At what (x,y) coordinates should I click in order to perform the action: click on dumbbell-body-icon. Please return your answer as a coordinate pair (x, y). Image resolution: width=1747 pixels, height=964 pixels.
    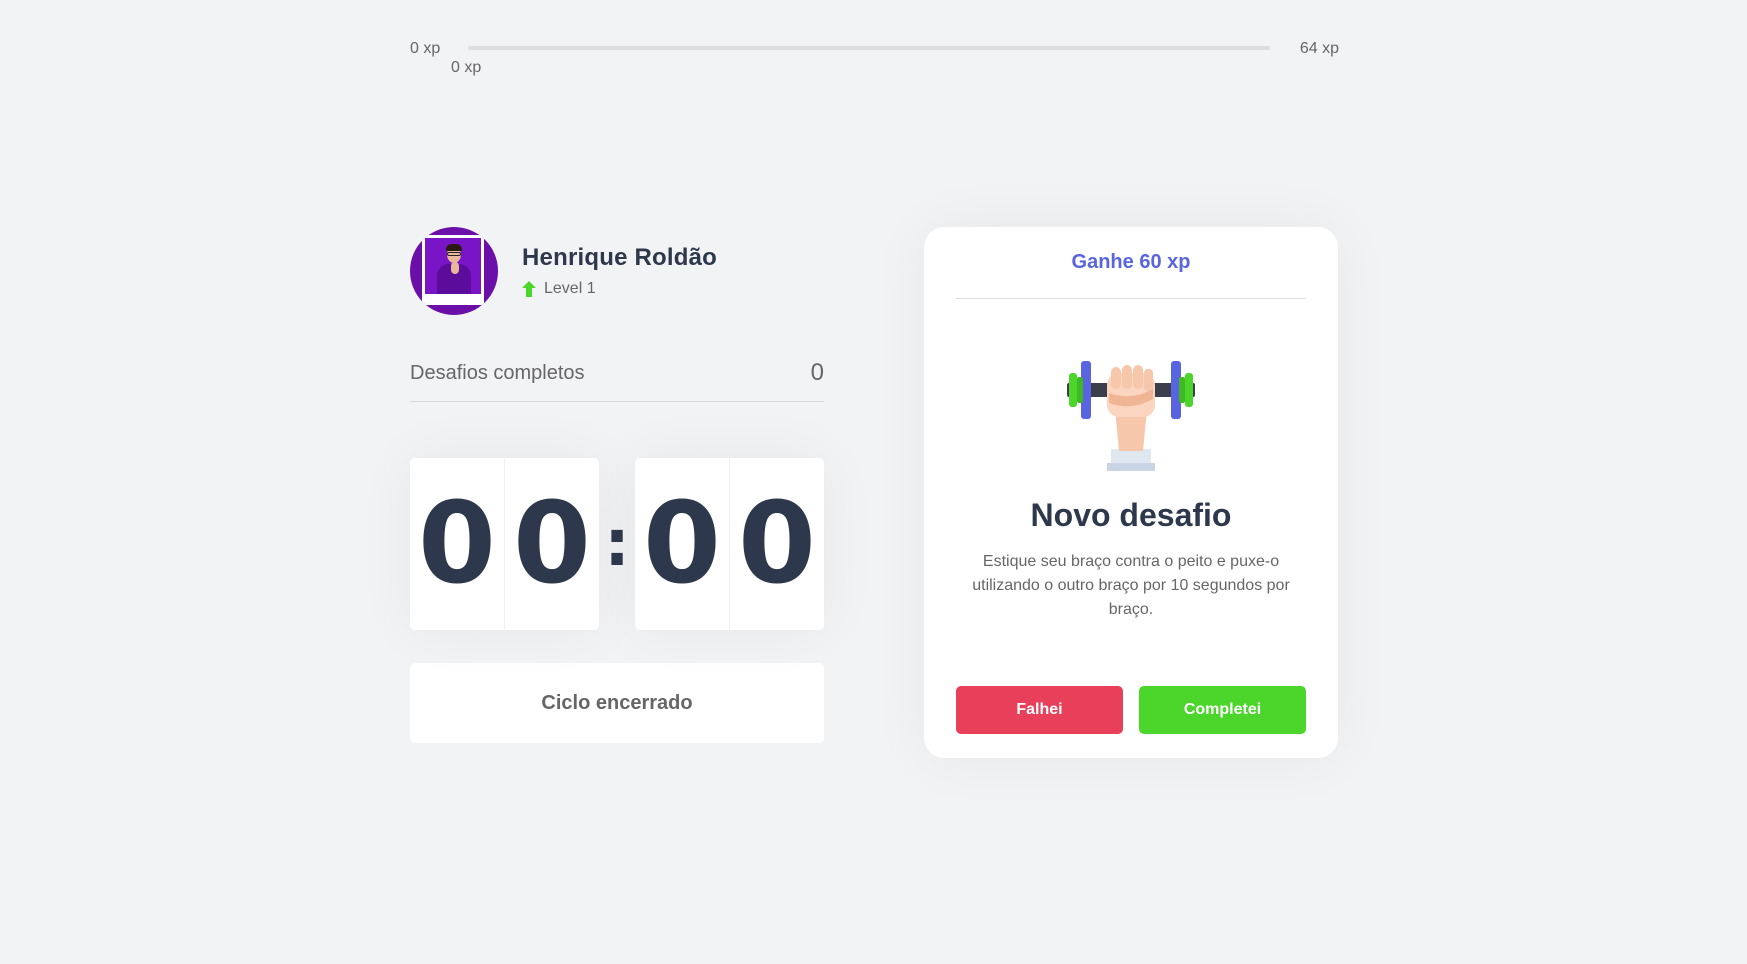
    Looking at the image, I should click on (1131, 416).